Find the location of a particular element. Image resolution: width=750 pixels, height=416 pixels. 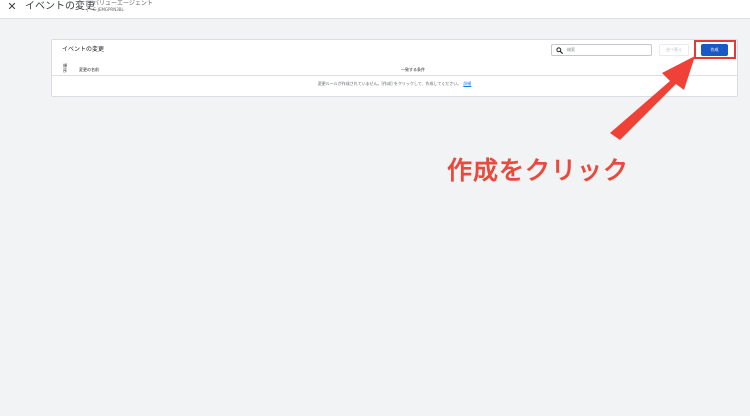

card-title: イベントの変更 is located at coordinates (83, 49).